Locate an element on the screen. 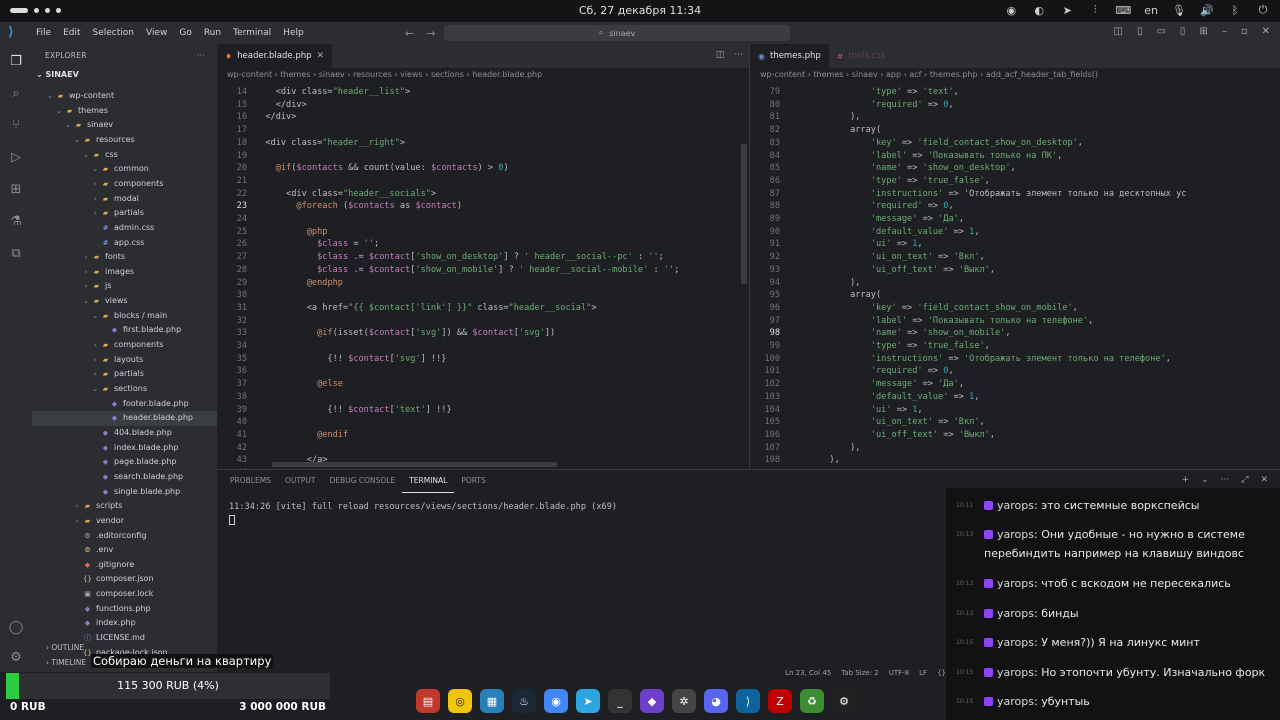  volume-icon: 🔊 is located at coordinates (1207, 10).